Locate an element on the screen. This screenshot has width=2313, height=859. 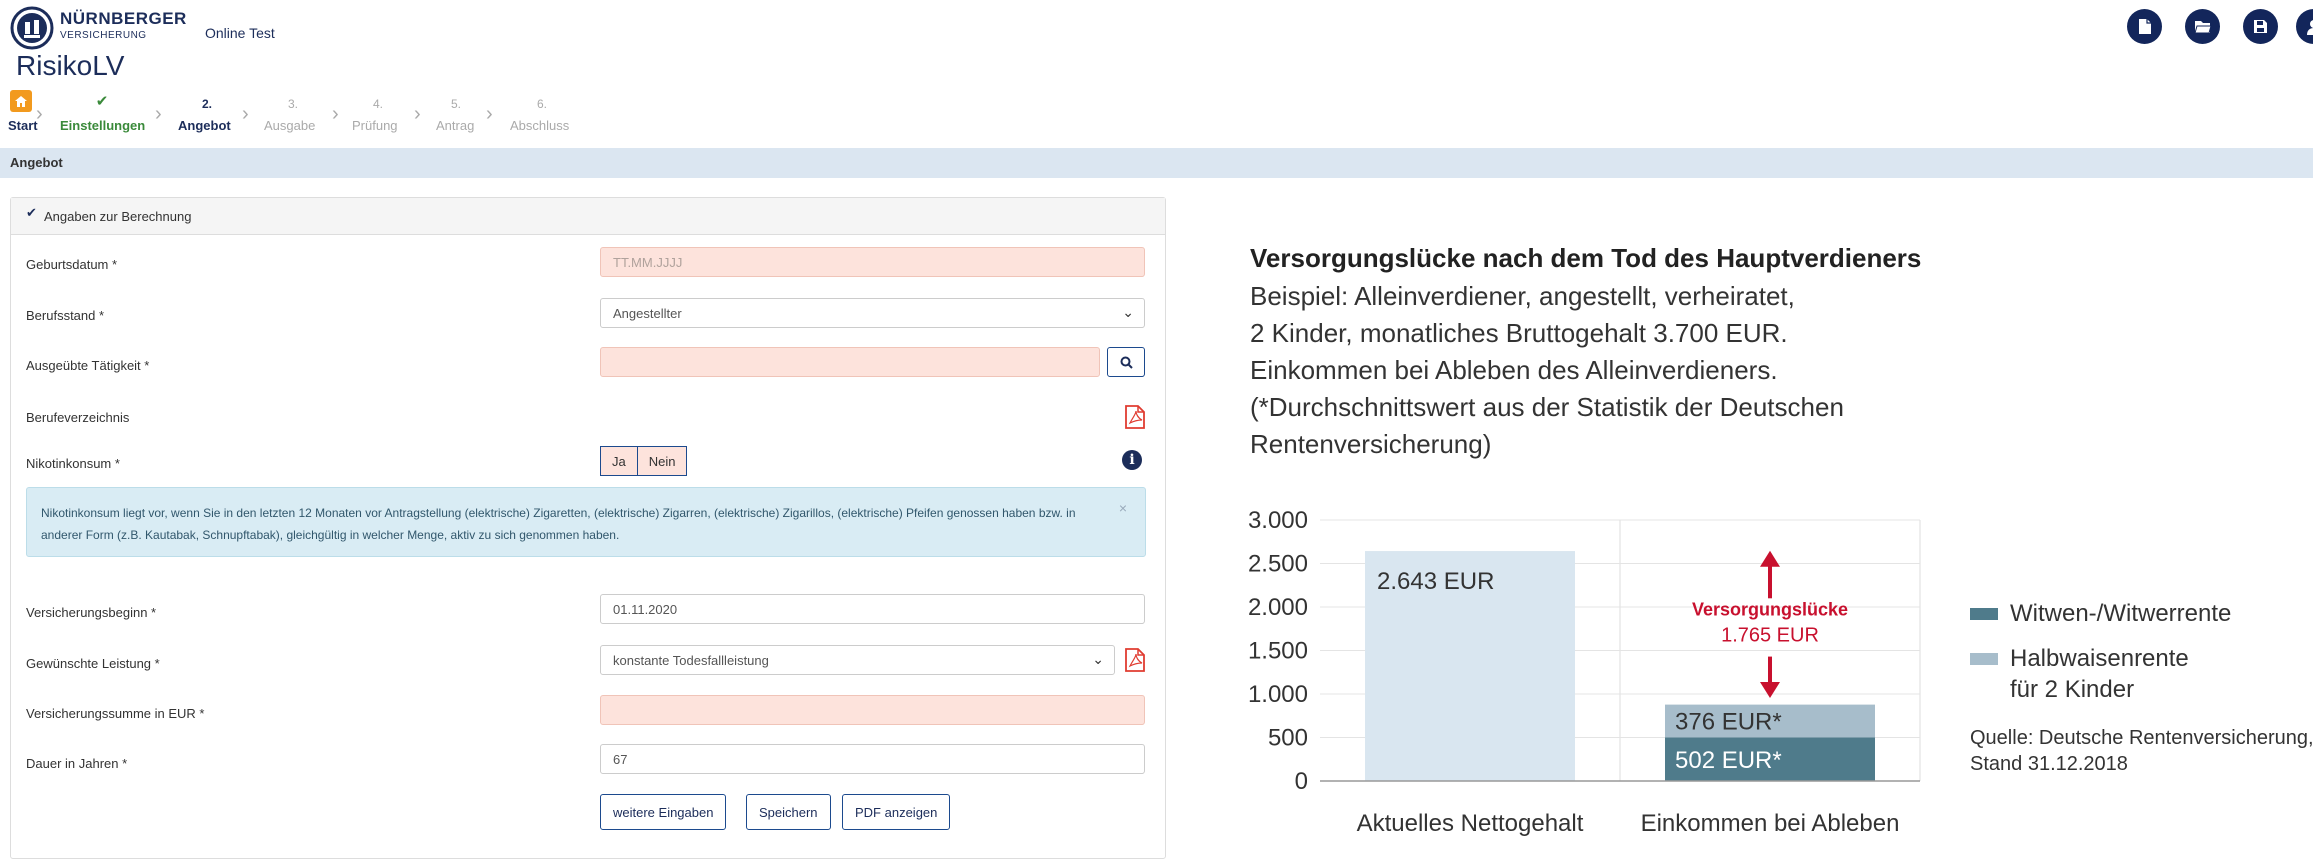
section-title: Angebot is located at coordinates (36, 162).